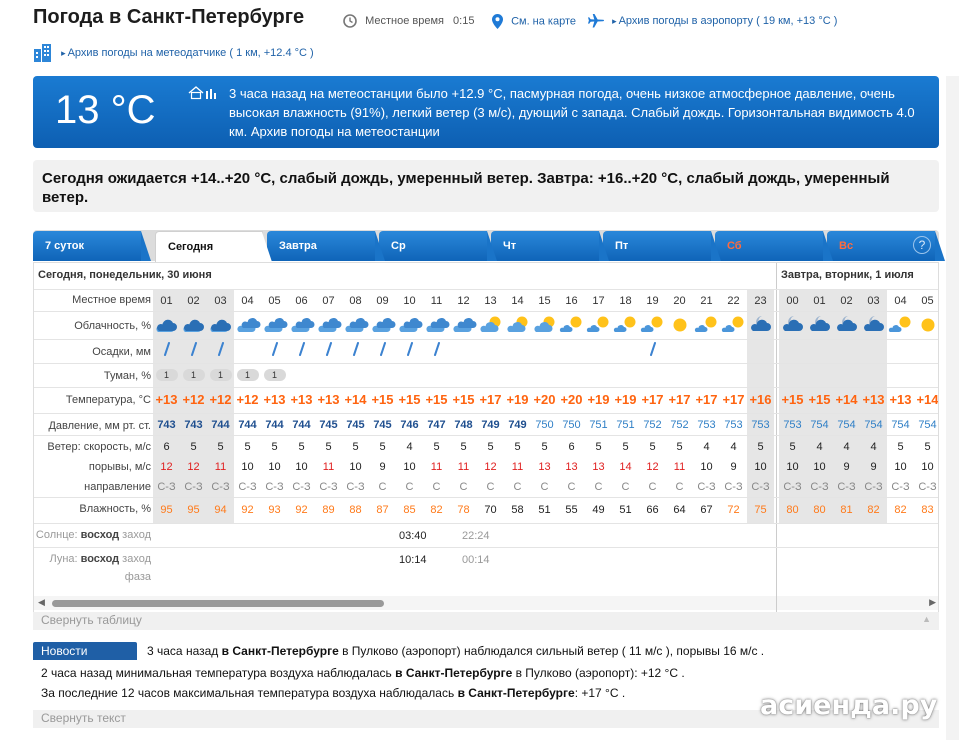  Describe the element at coordinates (926, 619) in the screenshot. I see `chevron-up-icon: ▲` at that location.